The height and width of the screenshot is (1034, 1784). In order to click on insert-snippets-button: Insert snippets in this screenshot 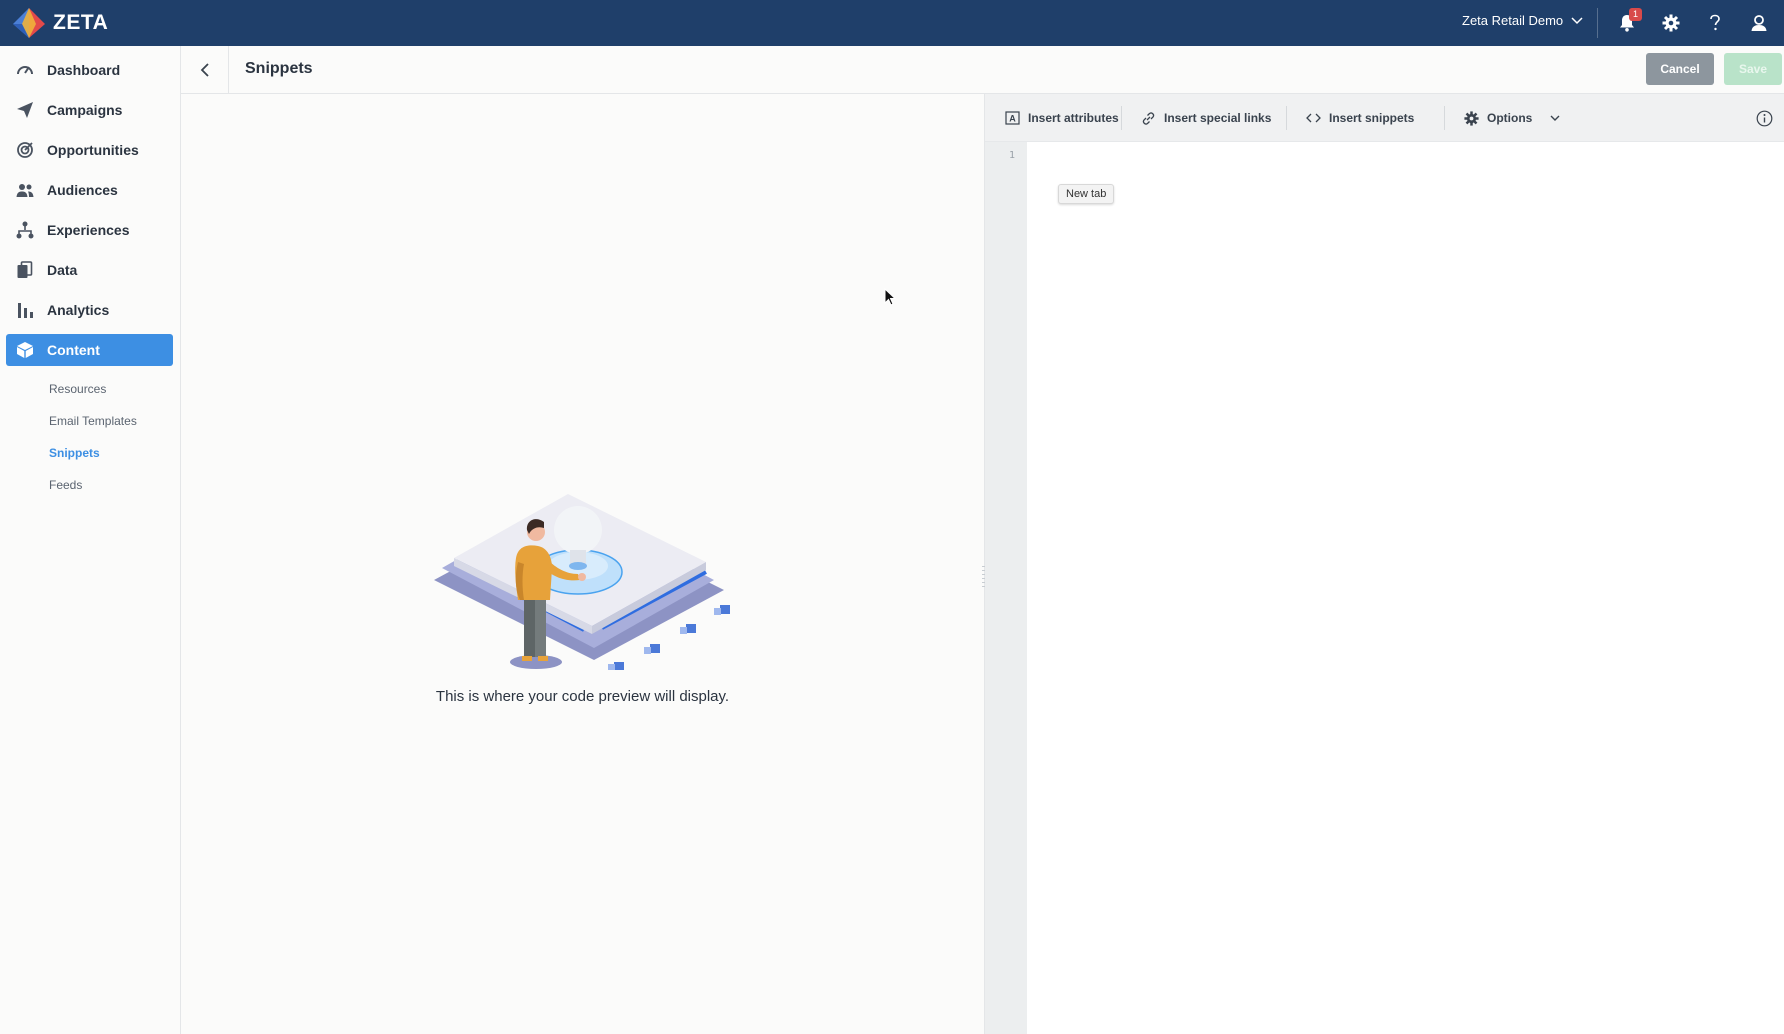, I will do `click(1360, 118)`.